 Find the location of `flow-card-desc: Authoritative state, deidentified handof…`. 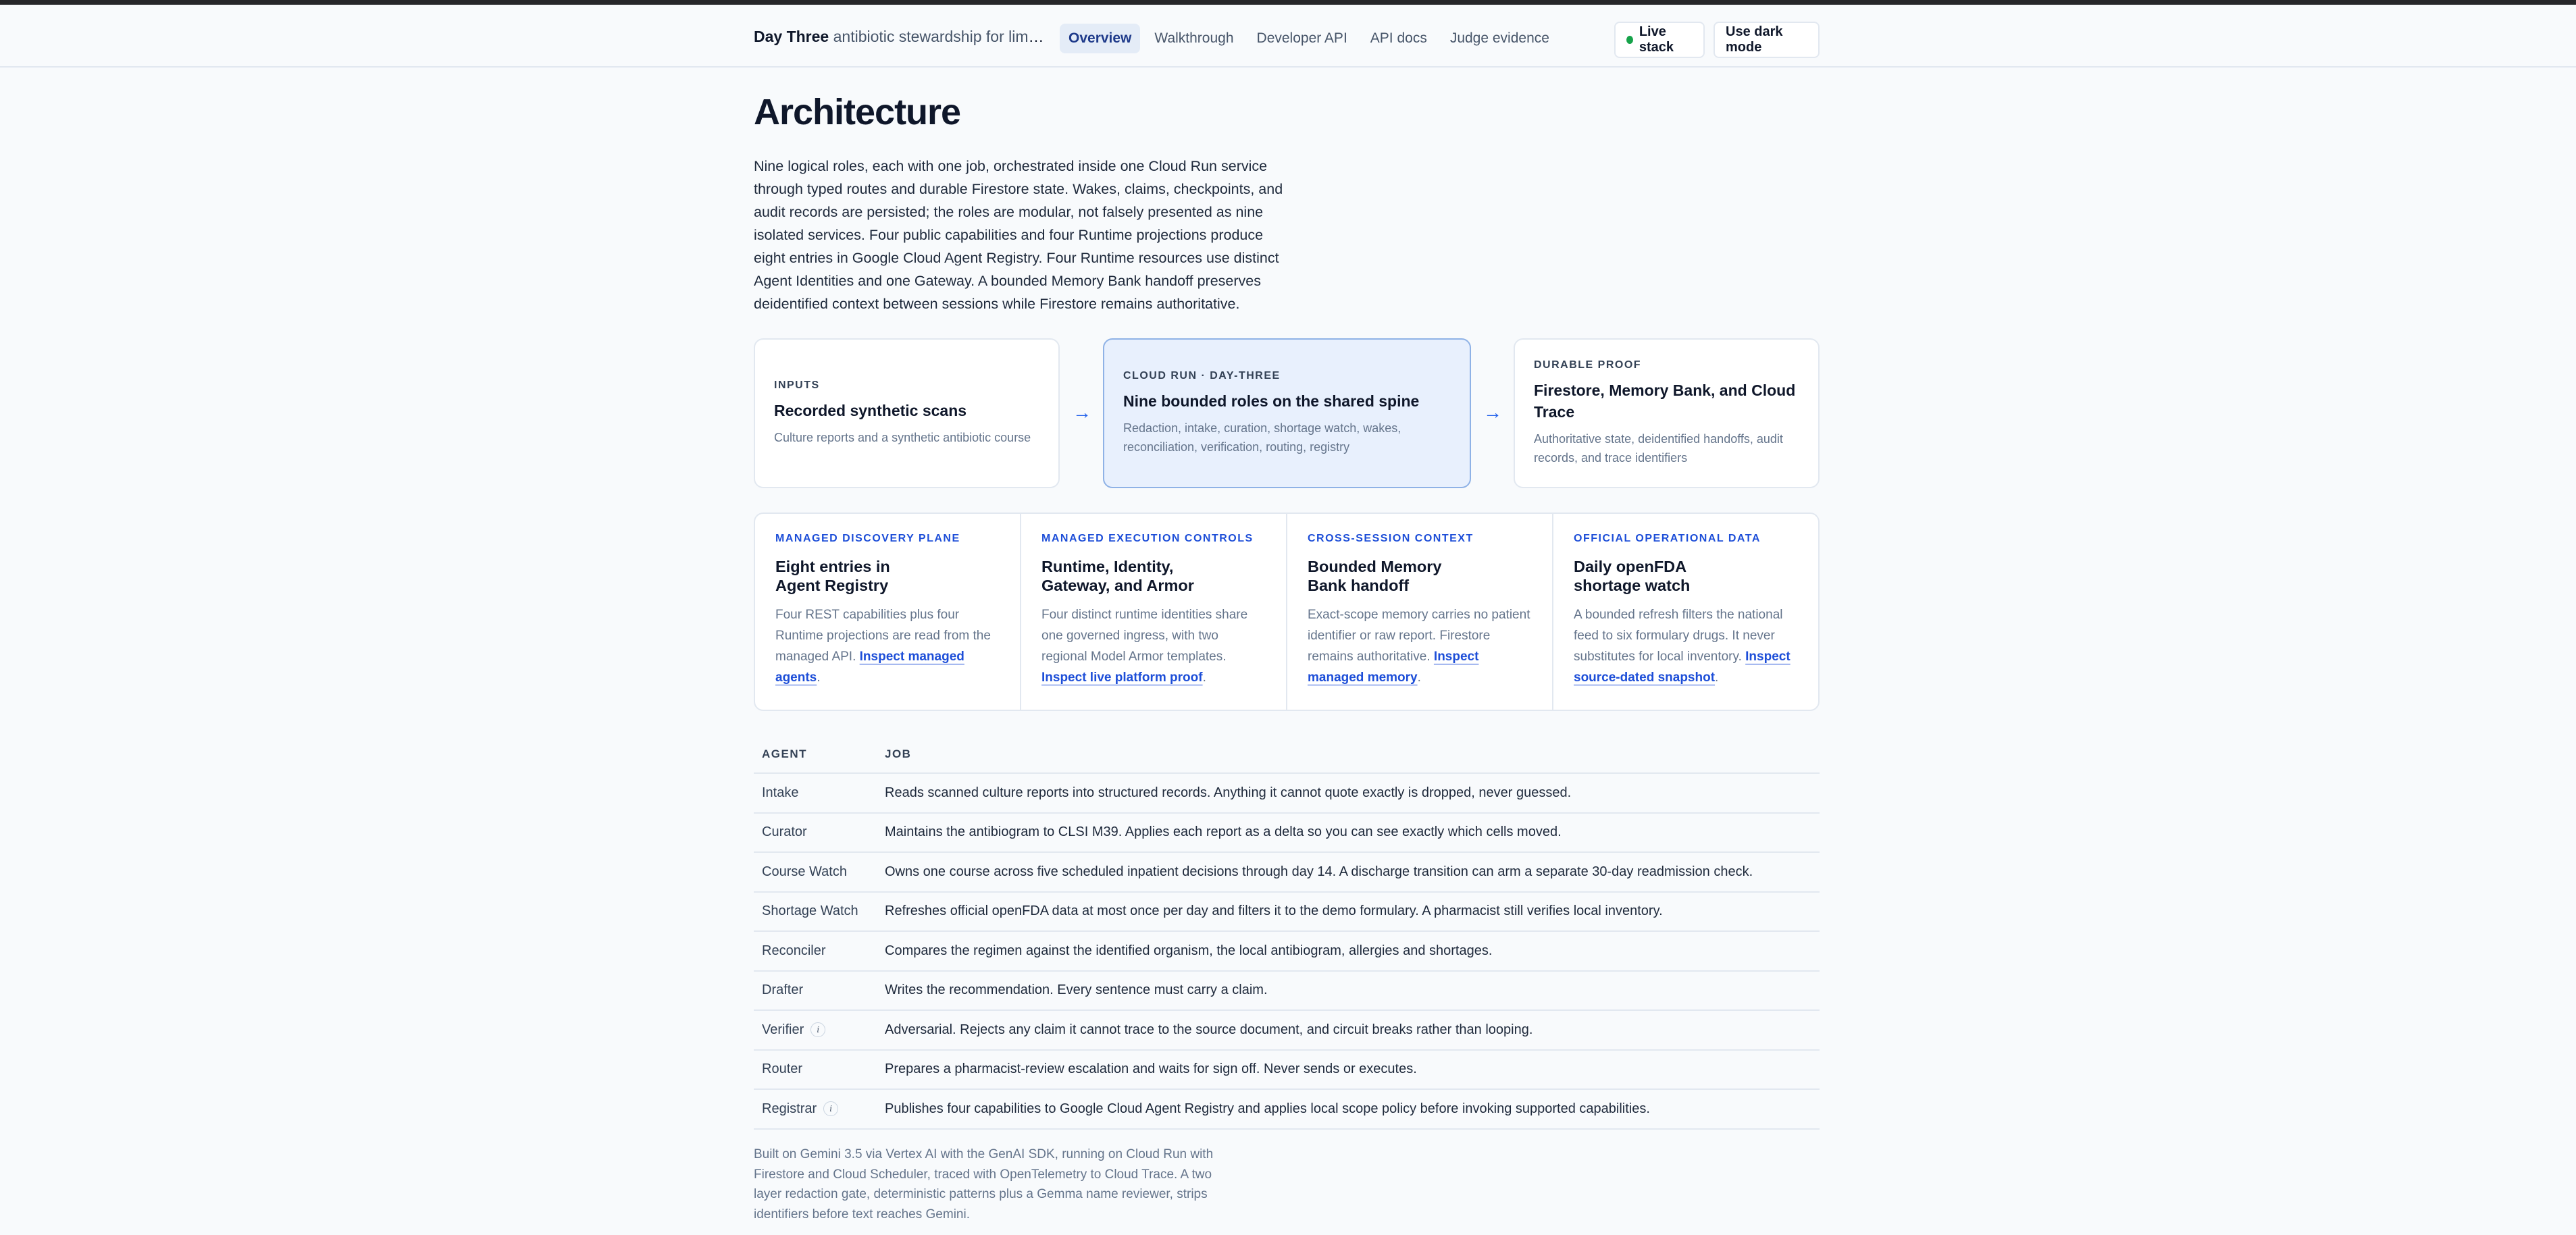

flow-card-desc: Authoritative state, deidentified handof… is located at coordinates (1658, 448).